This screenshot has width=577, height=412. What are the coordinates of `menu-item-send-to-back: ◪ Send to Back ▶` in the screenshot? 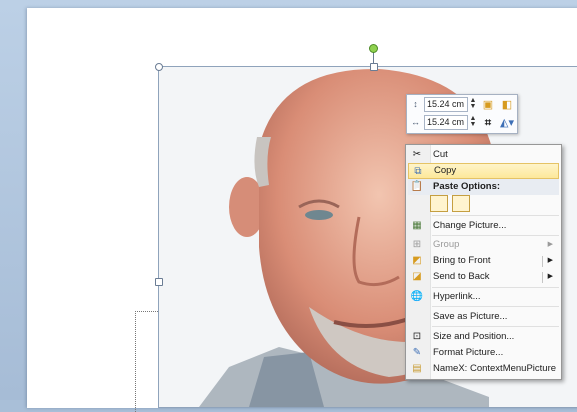 It's located at (483, 277).